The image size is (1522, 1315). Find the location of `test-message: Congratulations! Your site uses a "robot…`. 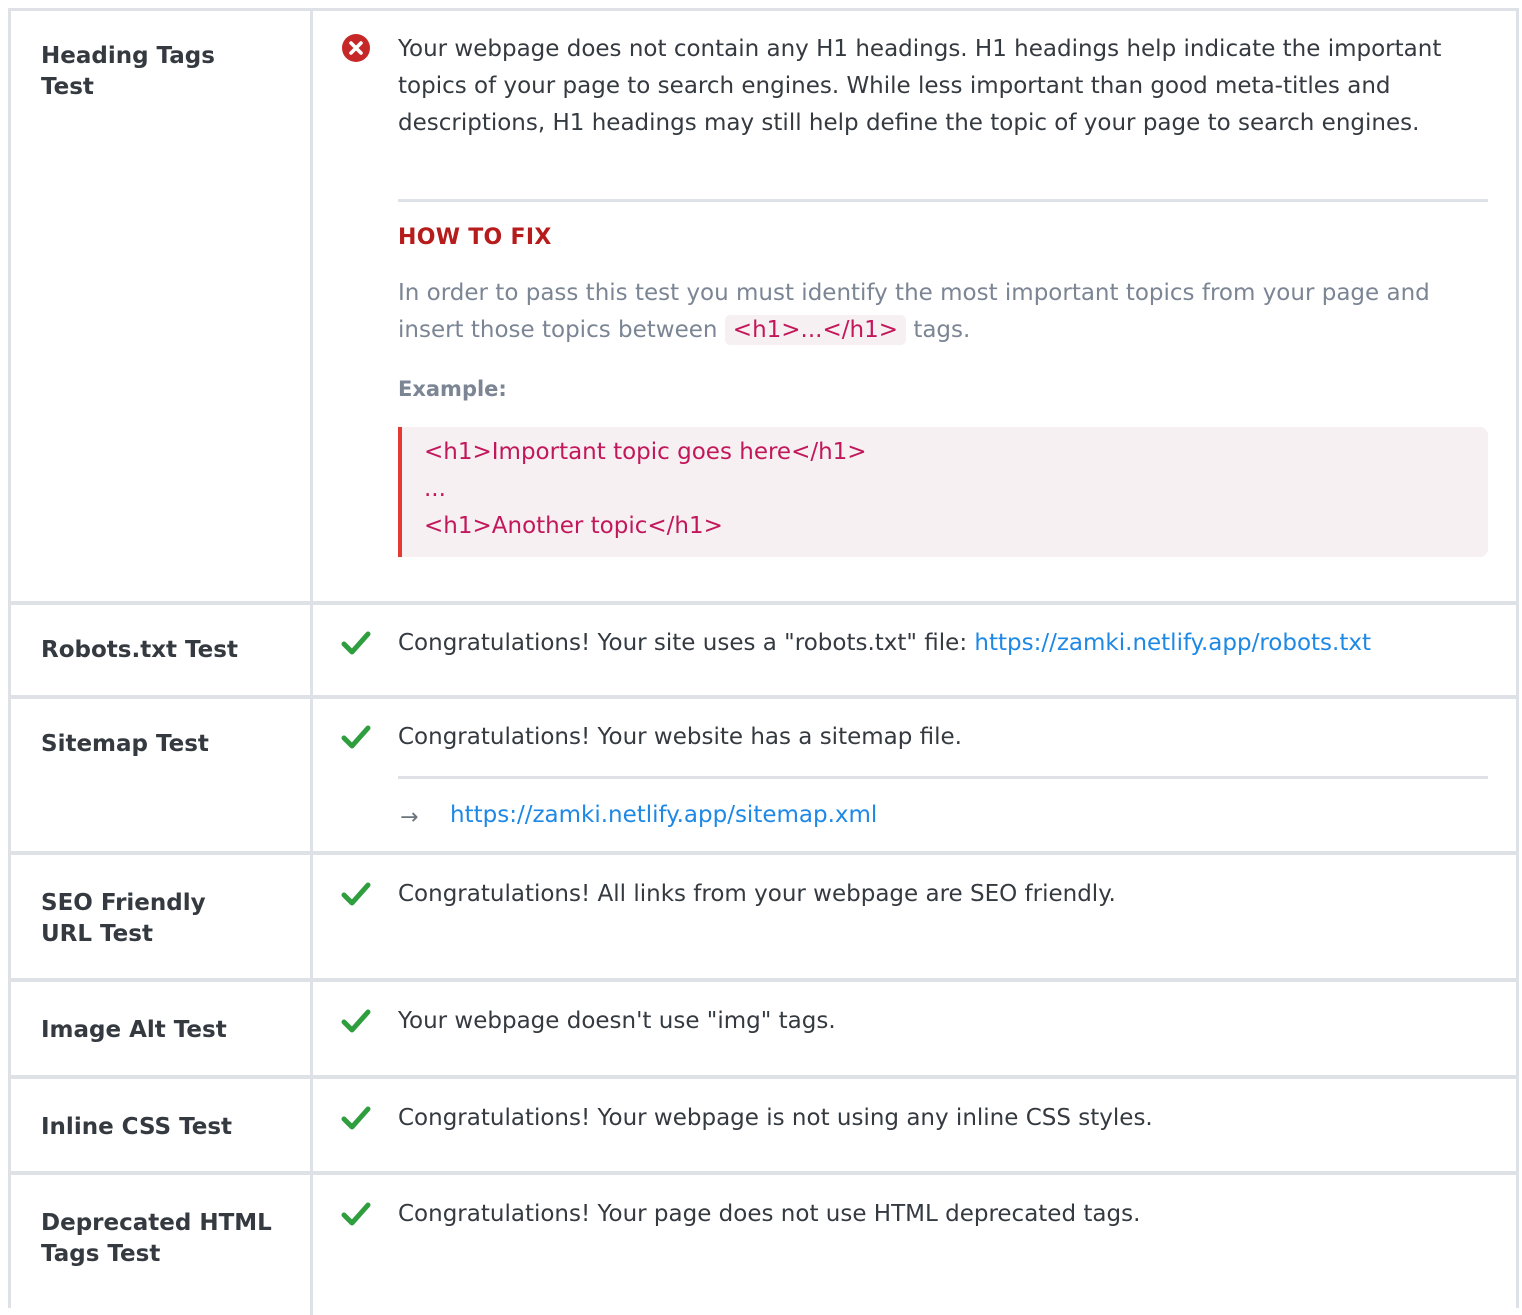

test-message: Congratulations! Your site uses a "robot… is located at coordinates (957, 643).